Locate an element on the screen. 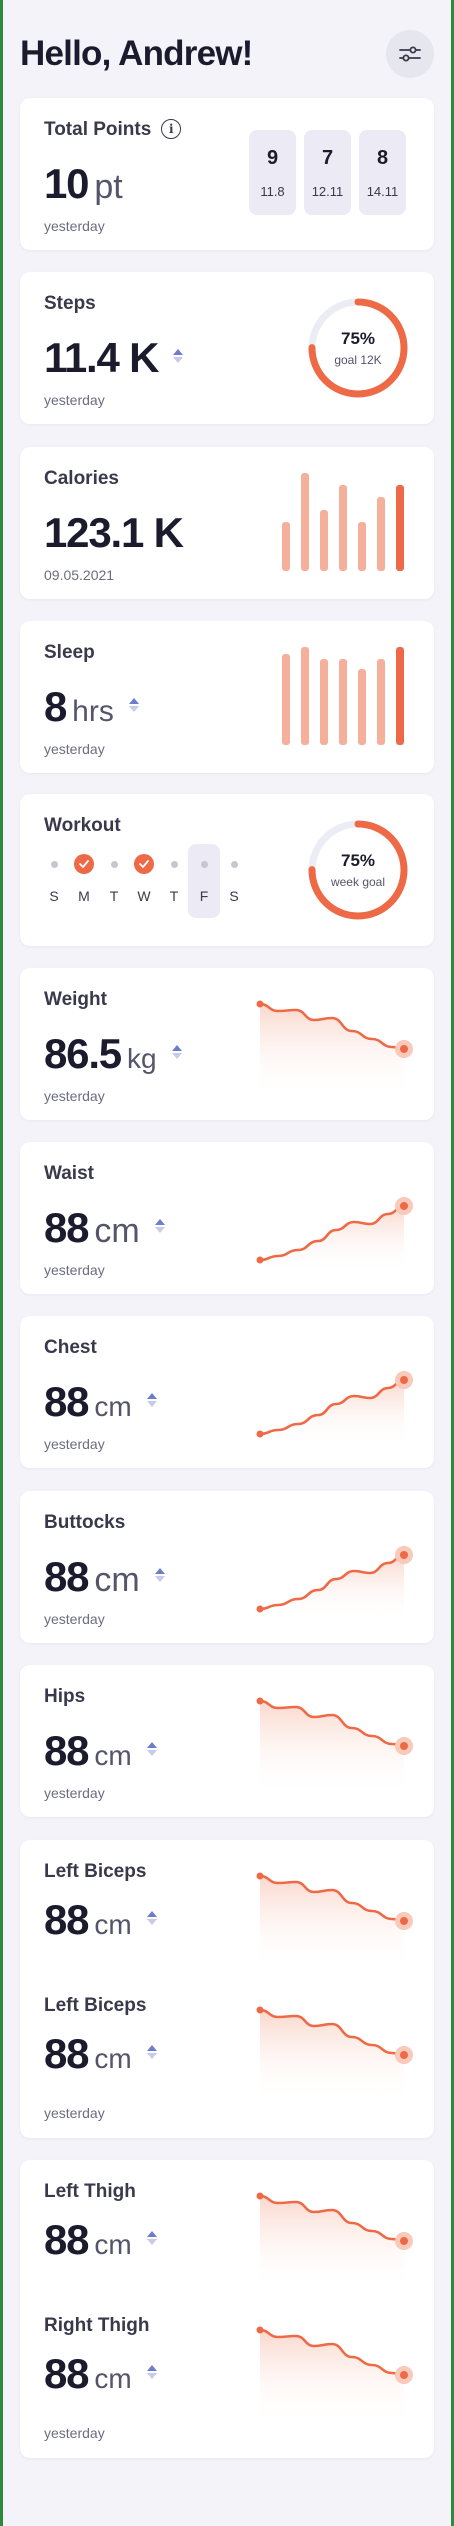 The image size is (454, 2526). weekday-tracker: S M T W T F S is located at coordinates (144, 881).